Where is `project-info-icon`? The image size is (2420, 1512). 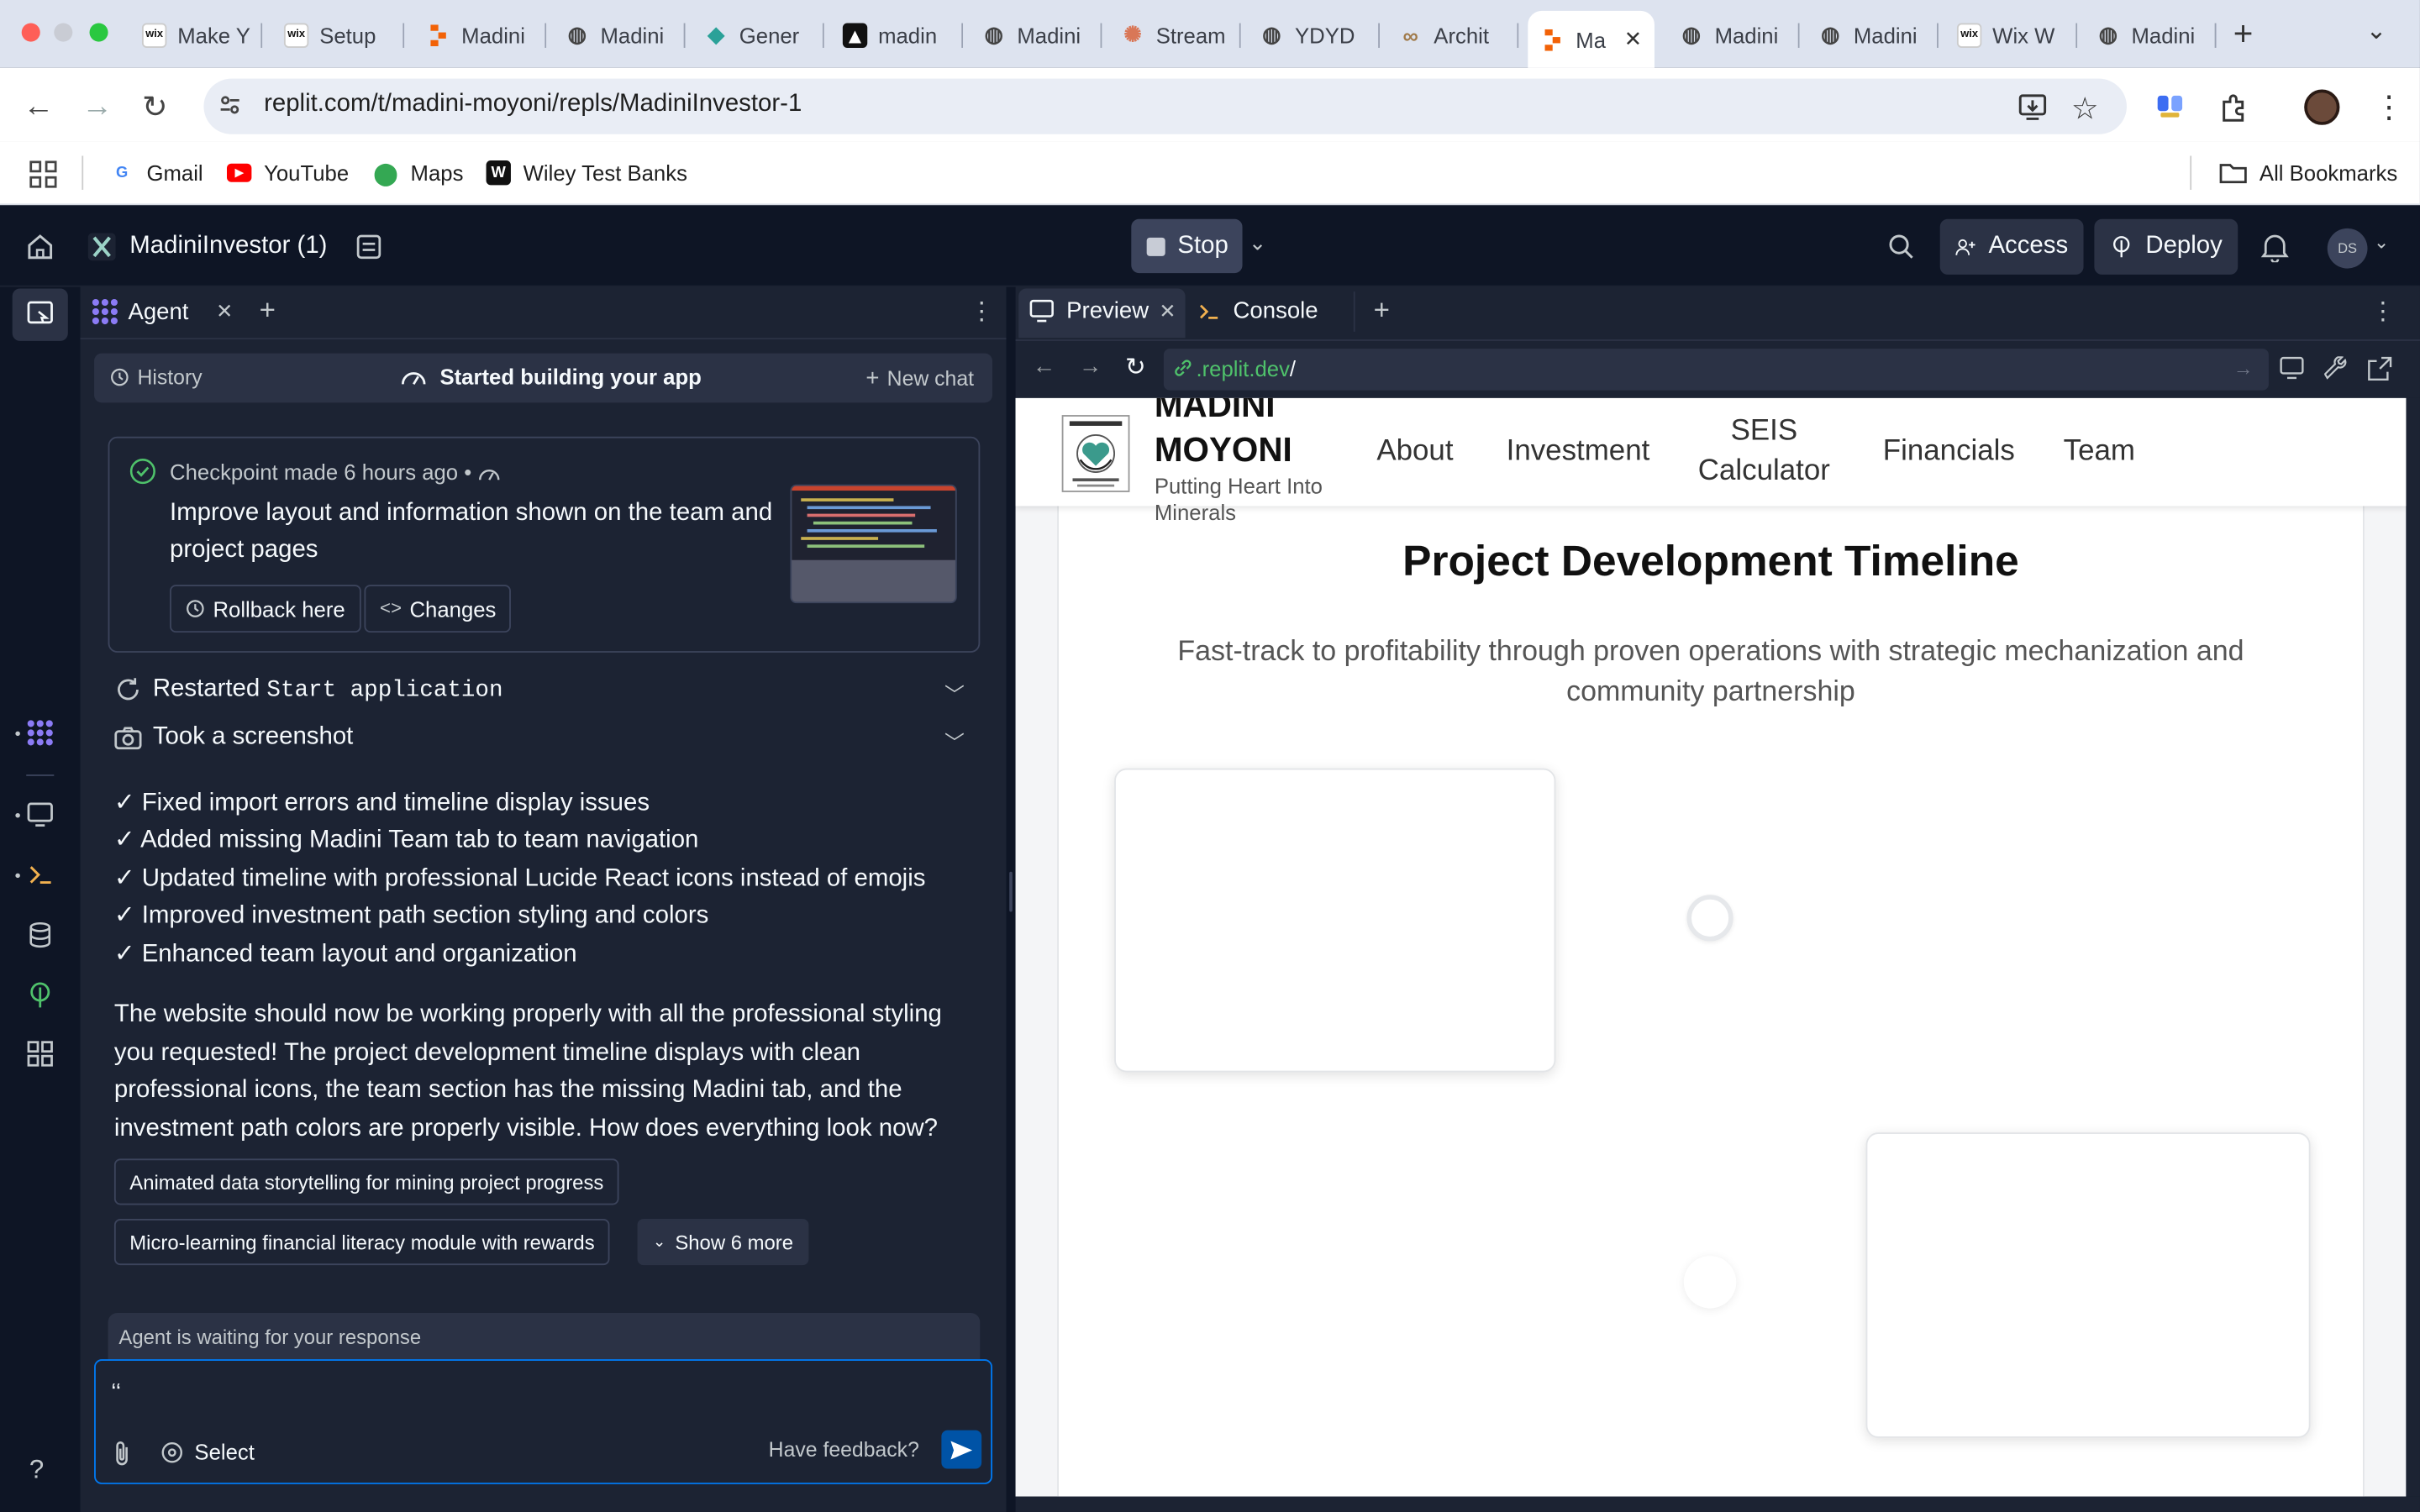
project-info-icon is located at coordinates (368, 246).